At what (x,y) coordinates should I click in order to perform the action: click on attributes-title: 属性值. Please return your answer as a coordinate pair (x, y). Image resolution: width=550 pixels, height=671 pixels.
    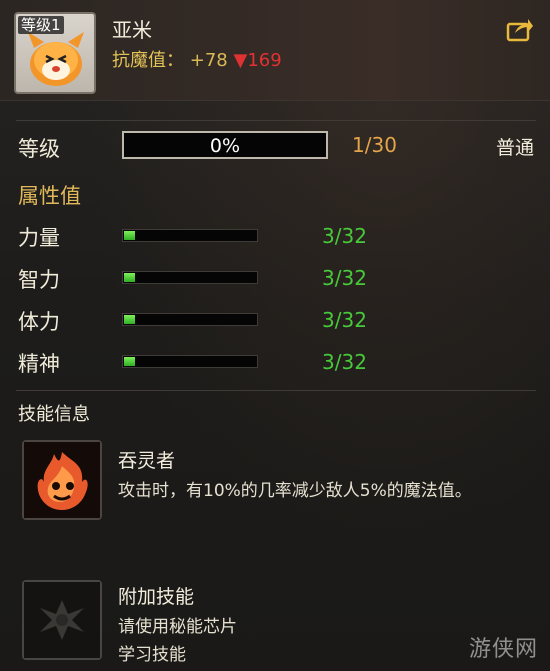
    Looking at the image, I should click on (49, 196).